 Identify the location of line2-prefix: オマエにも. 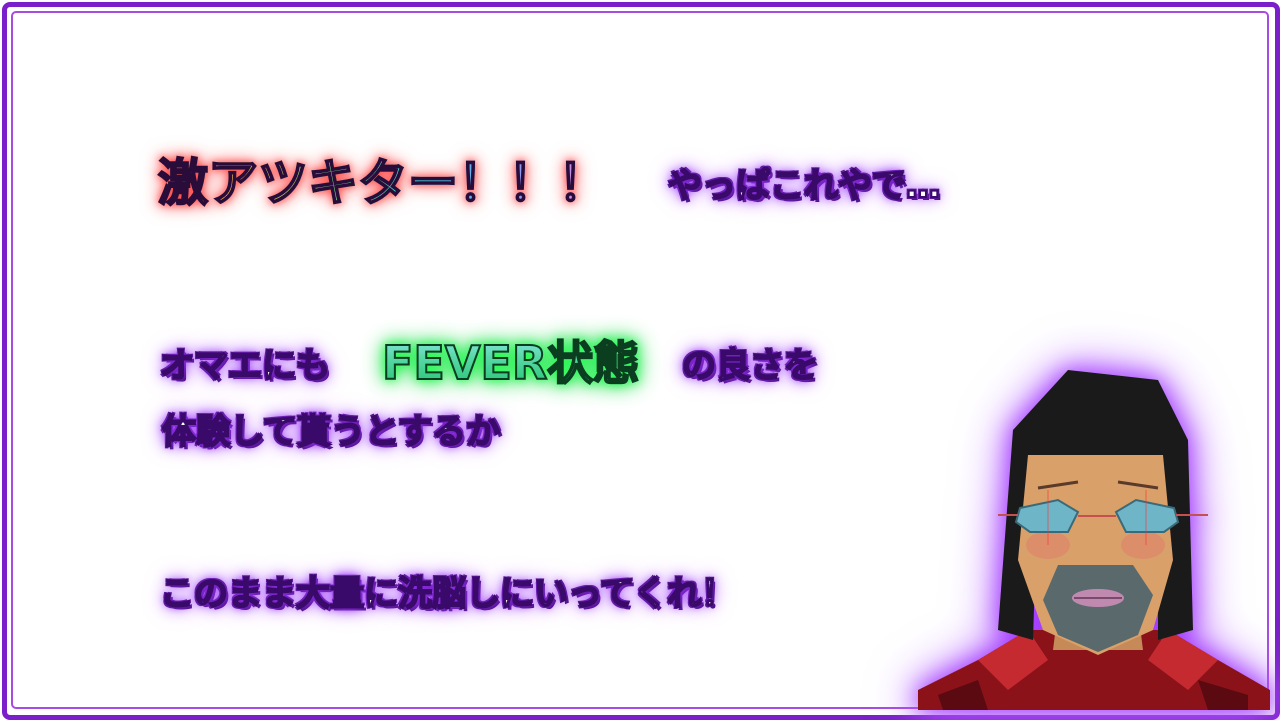
(245, 366).